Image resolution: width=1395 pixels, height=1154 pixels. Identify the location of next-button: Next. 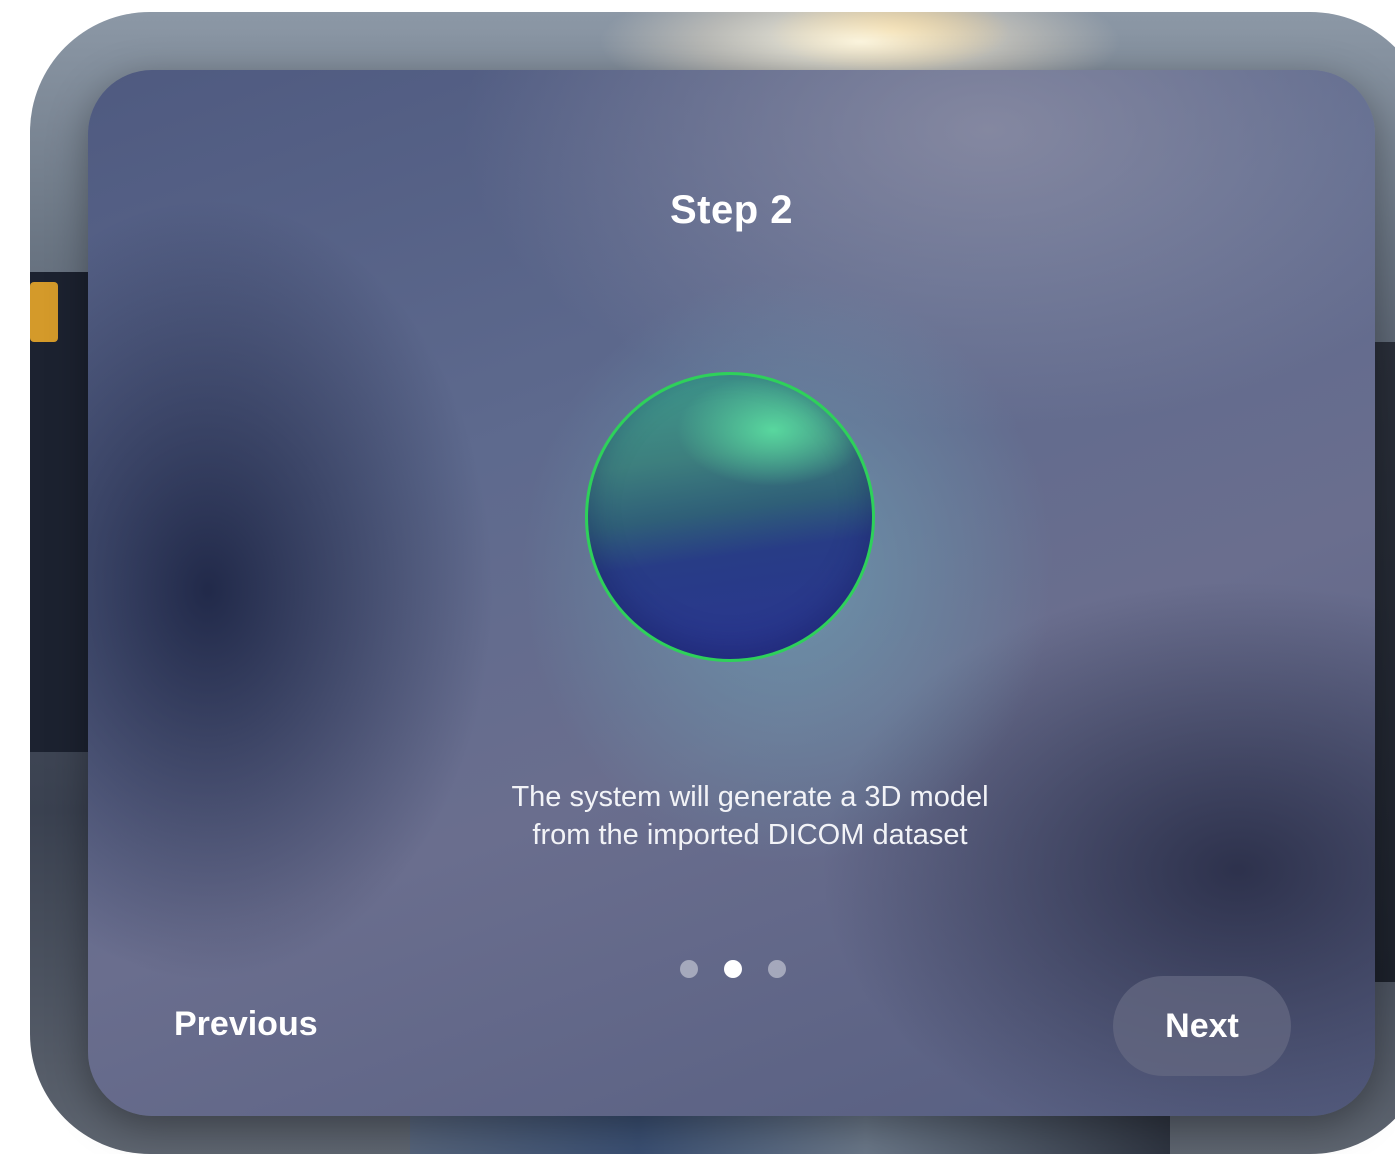
(1202, 1026).